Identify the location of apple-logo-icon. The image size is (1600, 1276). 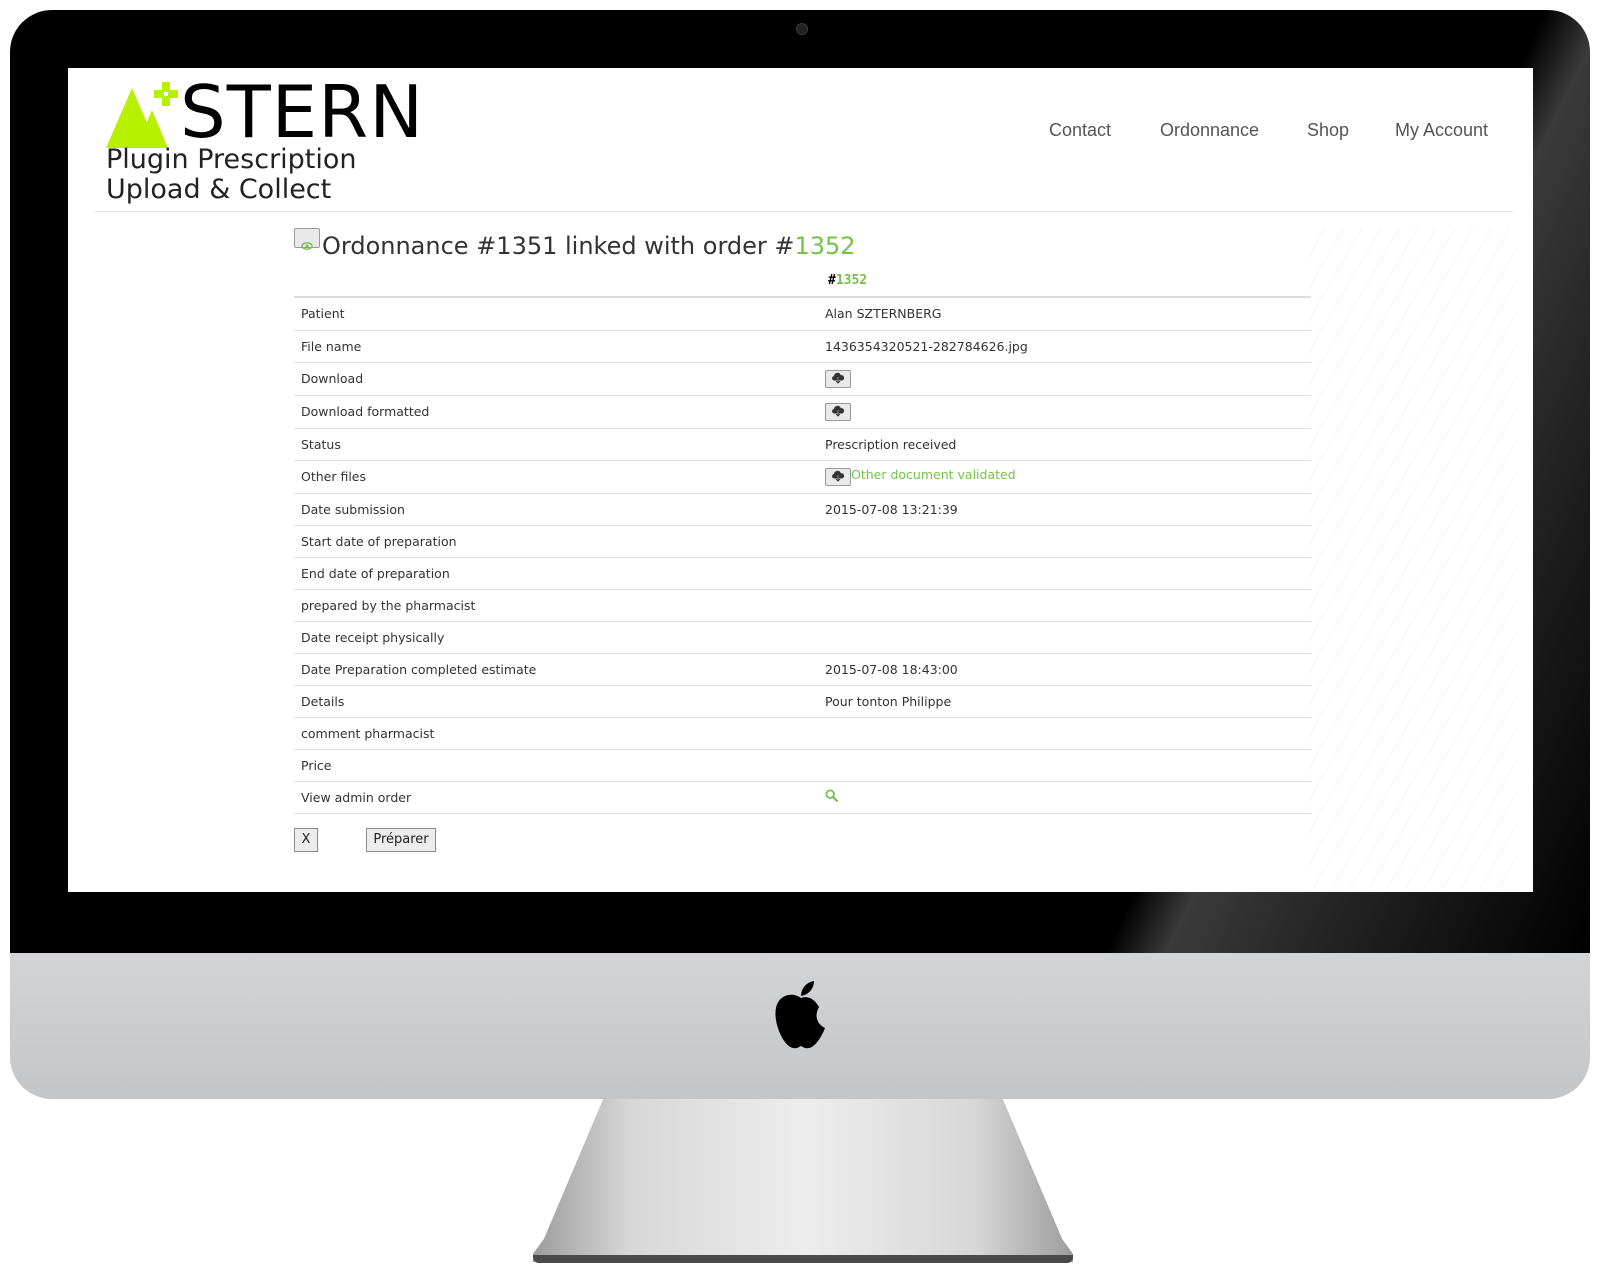
(800, 1015).